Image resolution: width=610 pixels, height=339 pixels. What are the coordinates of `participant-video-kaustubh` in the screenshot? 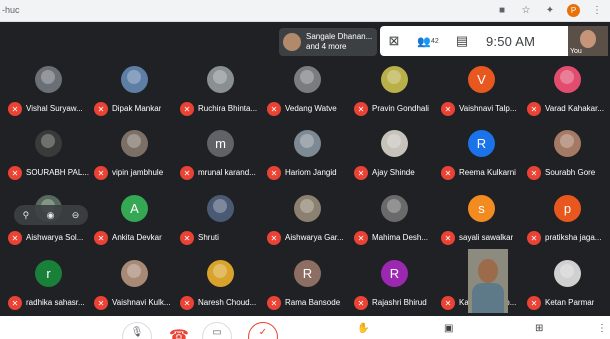 It's located at (488, 281).